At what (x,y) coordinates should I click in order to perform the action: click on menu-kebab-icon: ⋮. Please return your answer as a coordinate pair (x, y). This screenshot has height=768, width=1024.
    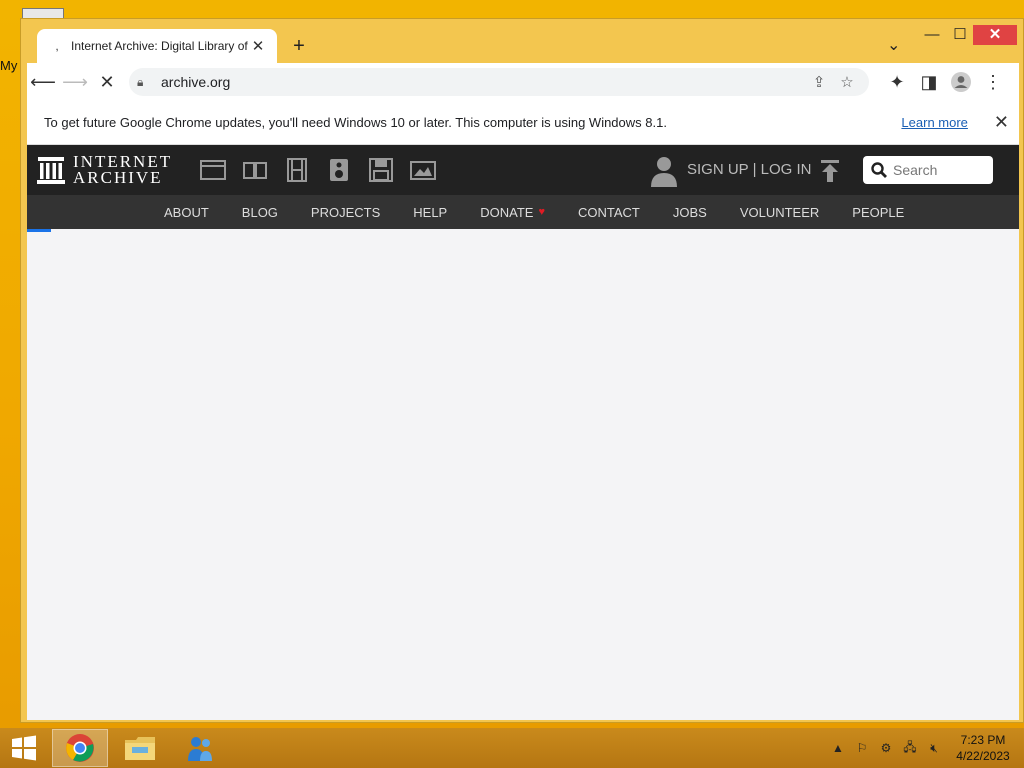
    Looking at the image, I should click on (993, 82).